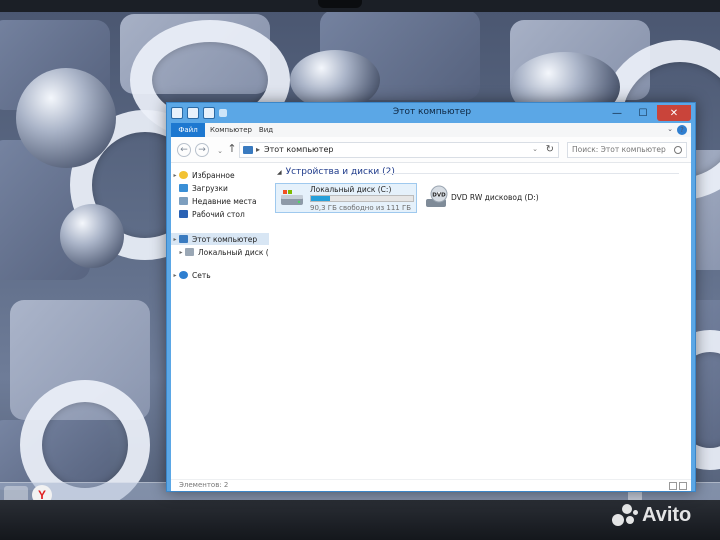  I want to click on dvd-icon: DVD, so click(437, 196).